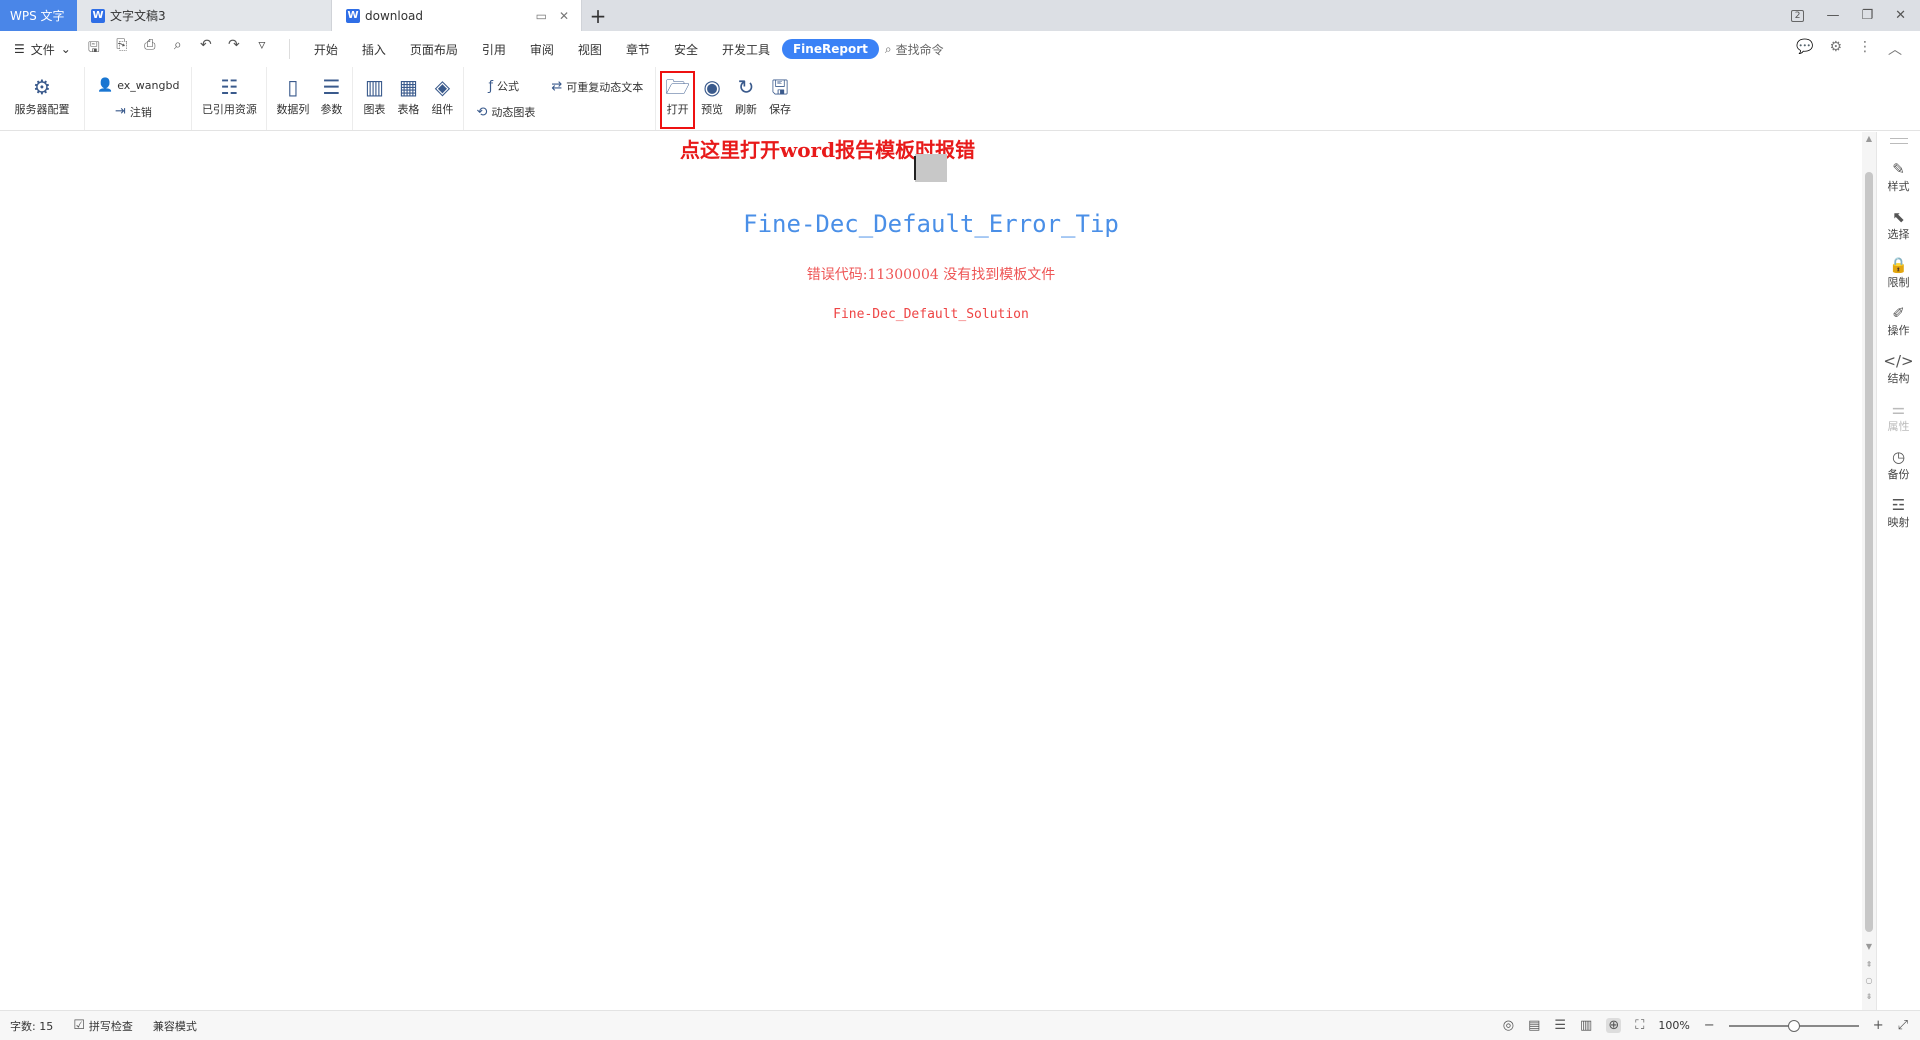 This screenshot has height=1040, width=1920. I want to click on mapping-icon: ☲, so click(1898, 505).